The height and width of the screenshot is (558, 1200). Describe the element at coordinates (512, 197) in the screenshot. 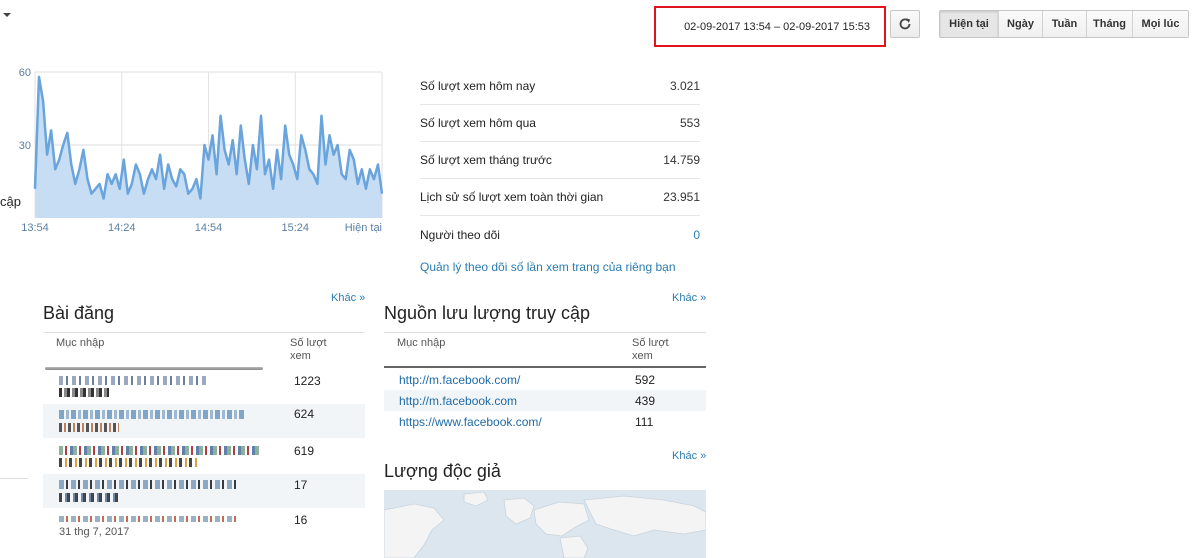

I see `stat-label: Lịch sử số lượt xem toàn thời gian` at that location.